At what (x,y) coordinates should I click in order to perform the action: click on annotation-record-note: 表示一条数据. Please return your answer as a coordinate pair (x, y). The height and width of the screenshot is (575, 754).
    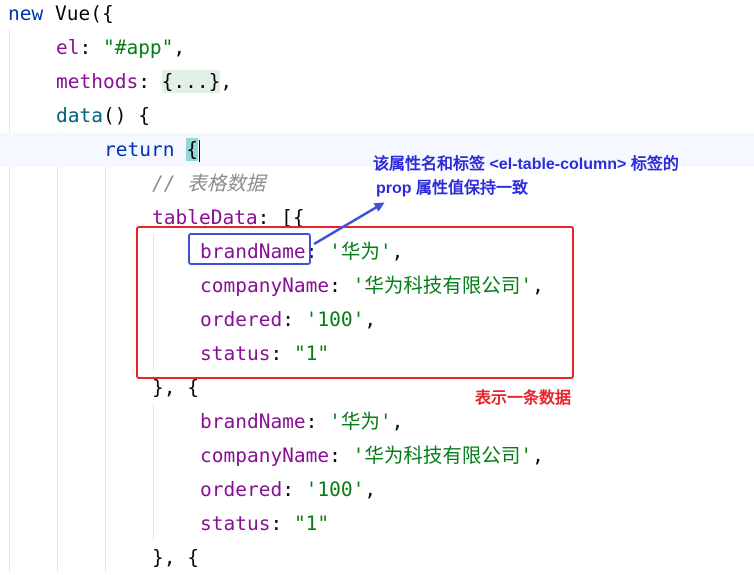
    Looking at the image, I should click on (523, 398).